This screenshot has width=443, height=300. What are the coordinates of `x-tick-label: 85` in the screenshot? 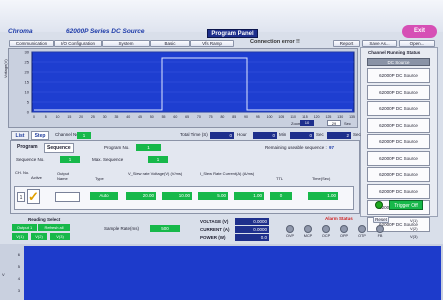 It's located at (234, 117).